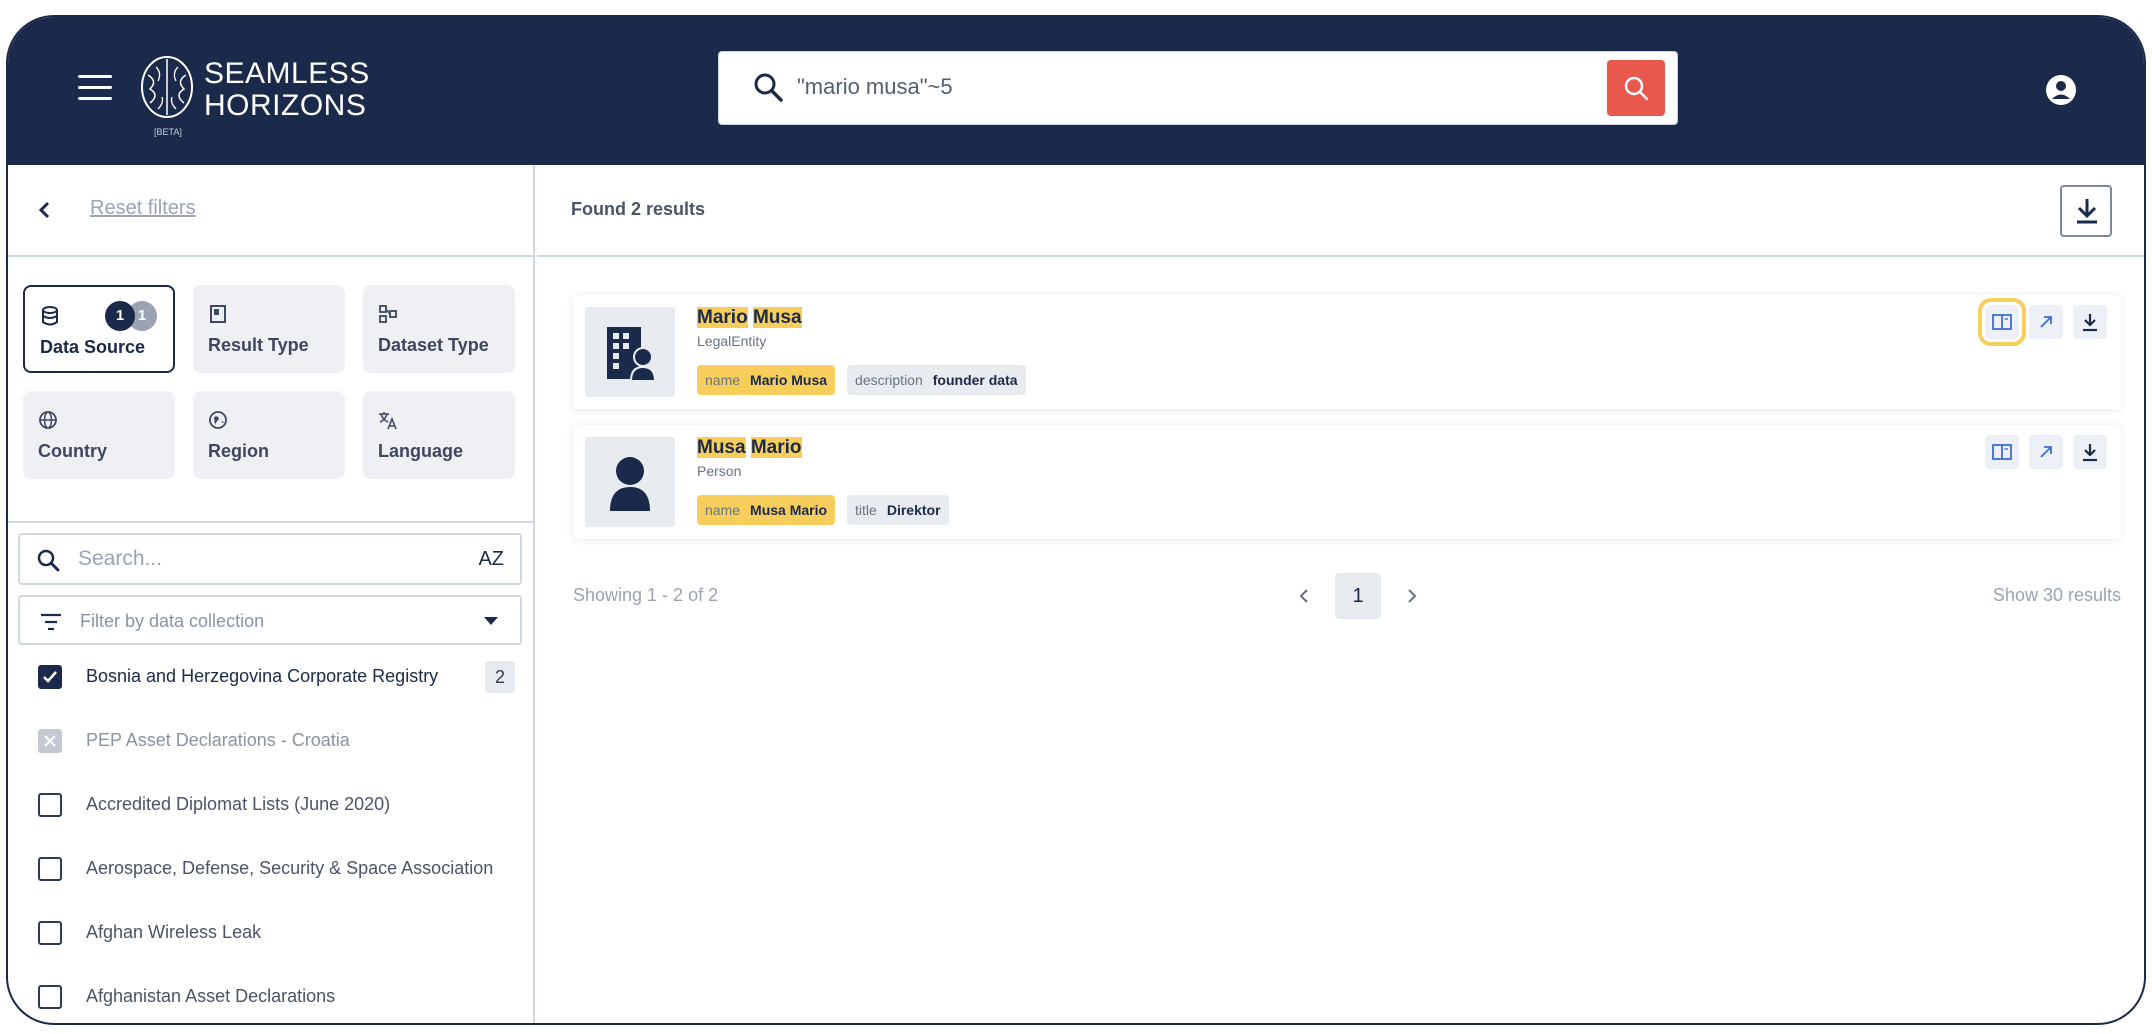  I want to click on divider, so click(270, 522).